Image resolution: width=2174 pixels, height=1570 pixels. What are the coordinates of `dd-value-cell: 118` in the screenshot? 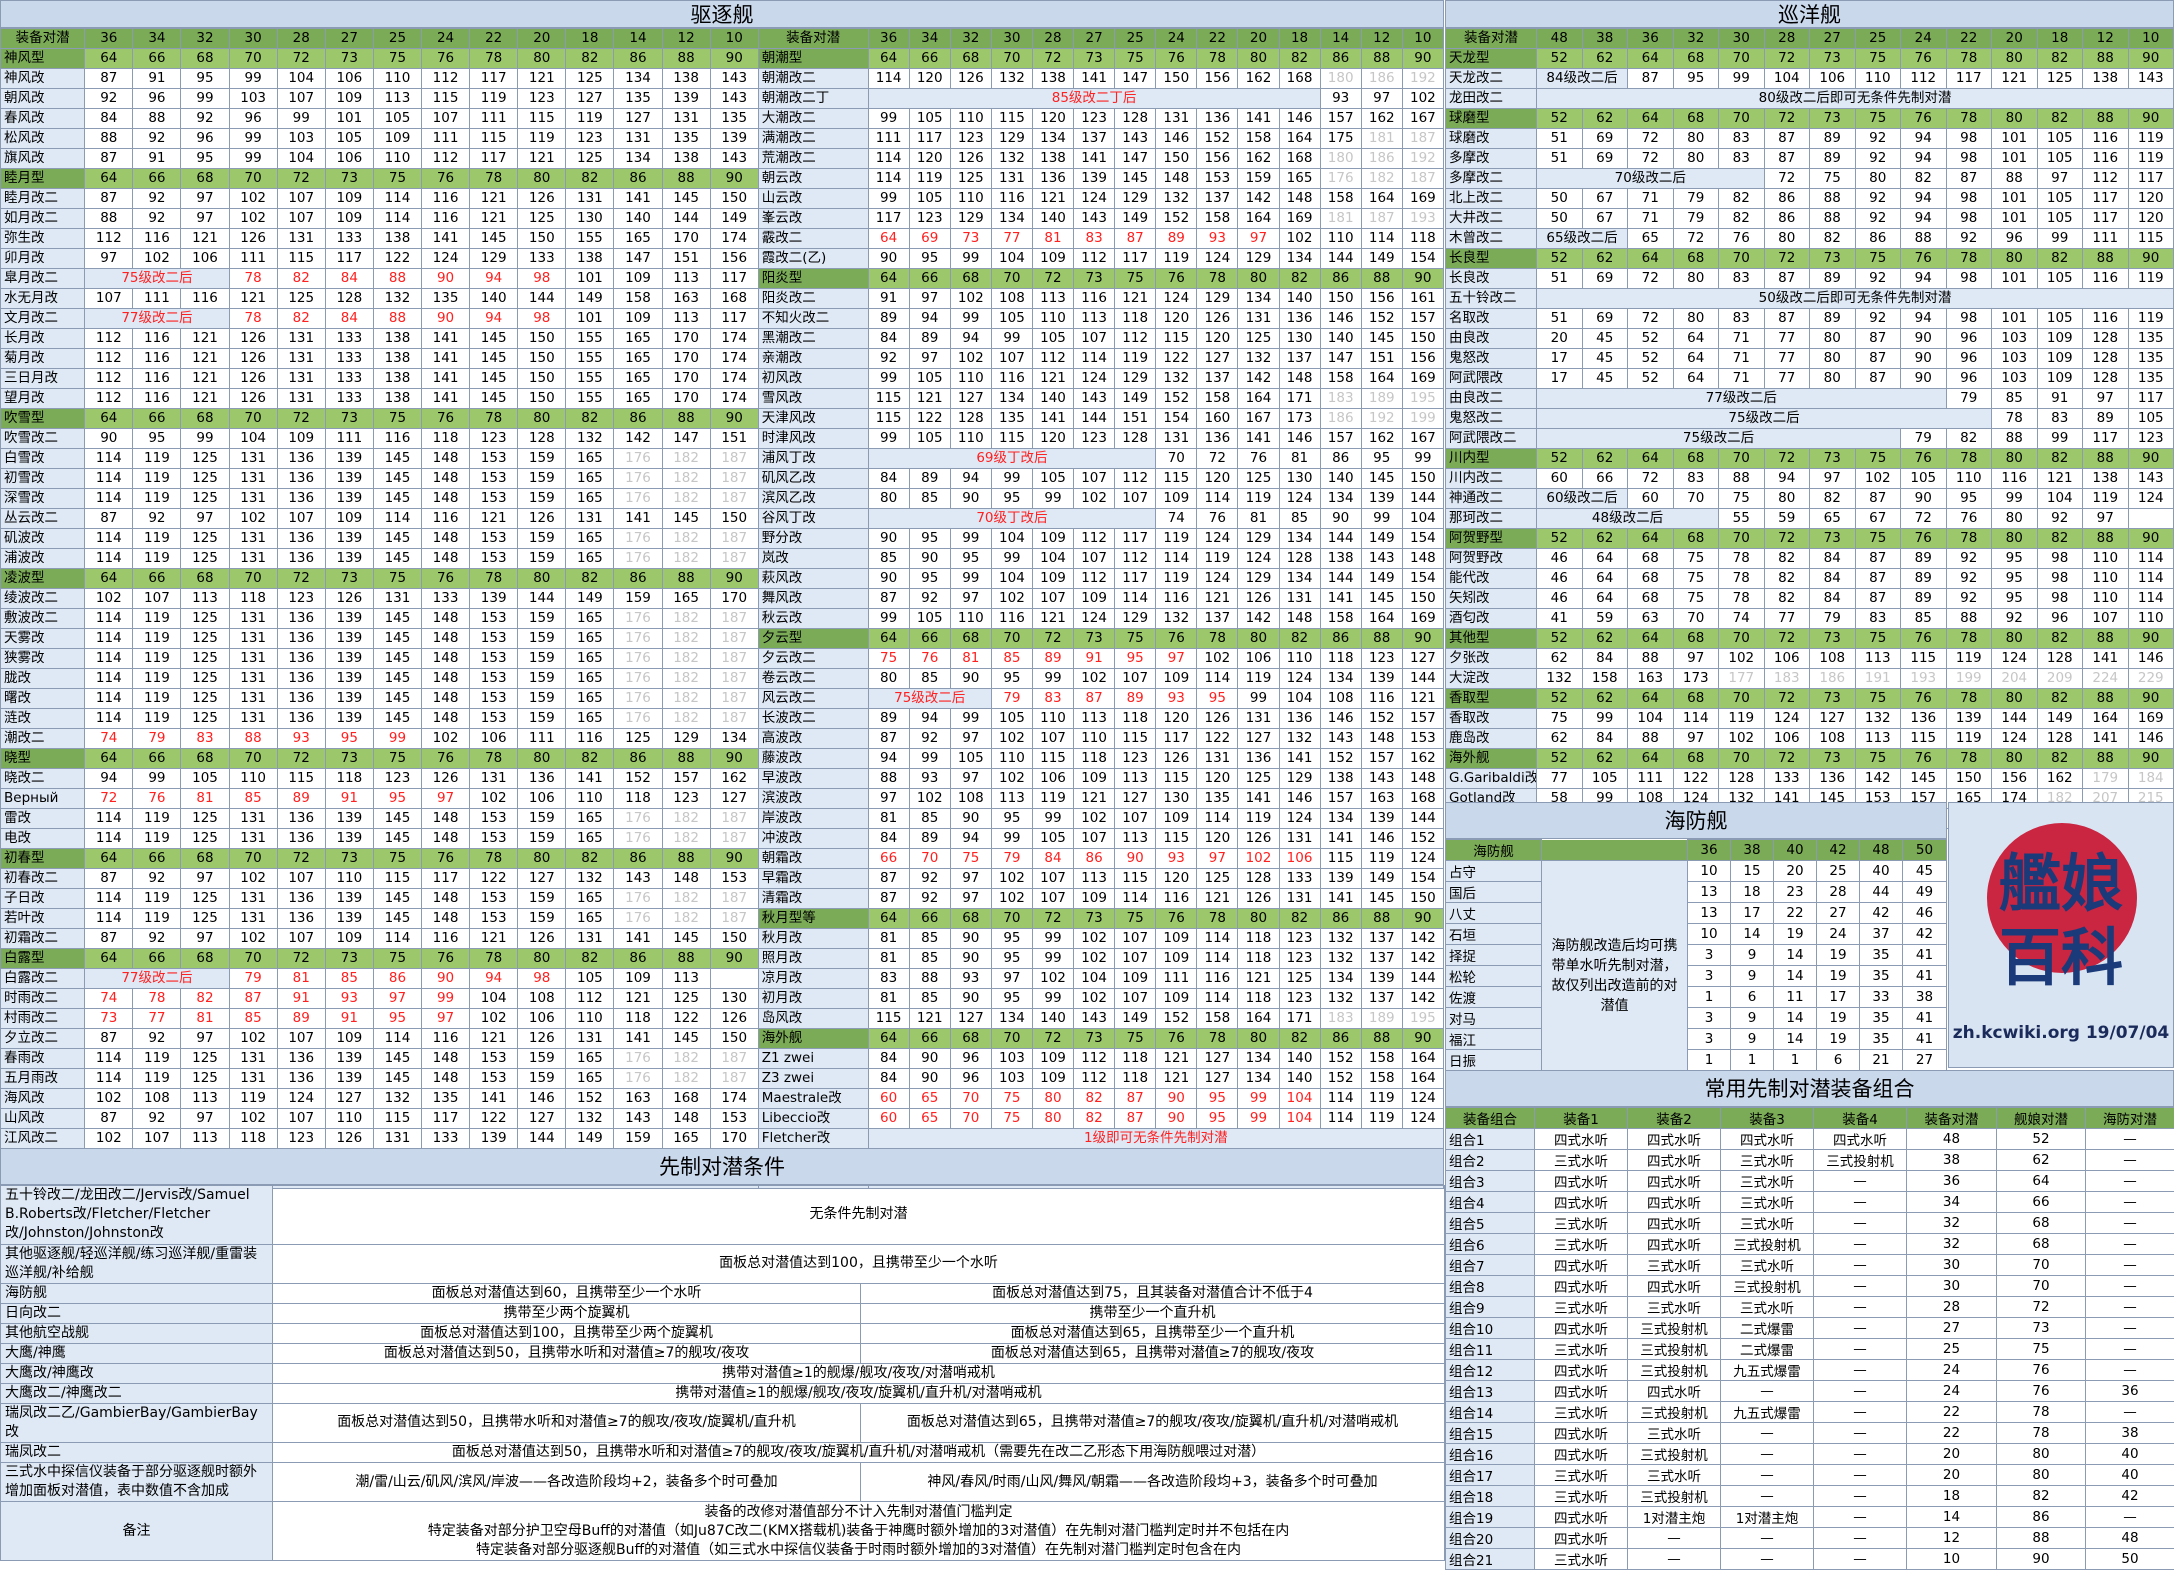 It's located at (253, 599).